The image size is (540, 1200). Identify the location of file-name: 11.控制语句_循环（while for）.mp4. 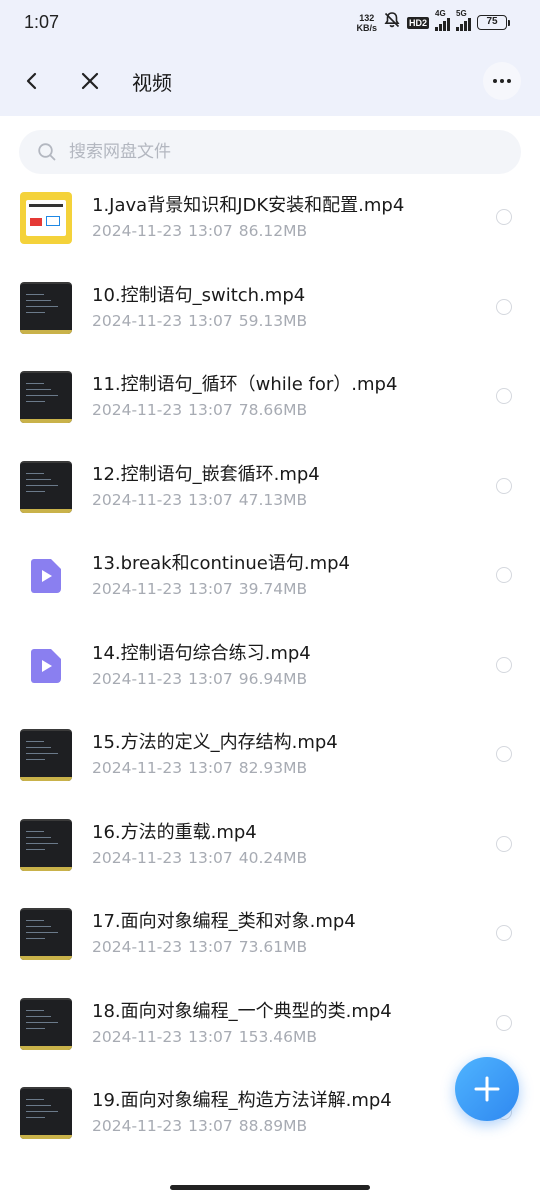
(245, 384).